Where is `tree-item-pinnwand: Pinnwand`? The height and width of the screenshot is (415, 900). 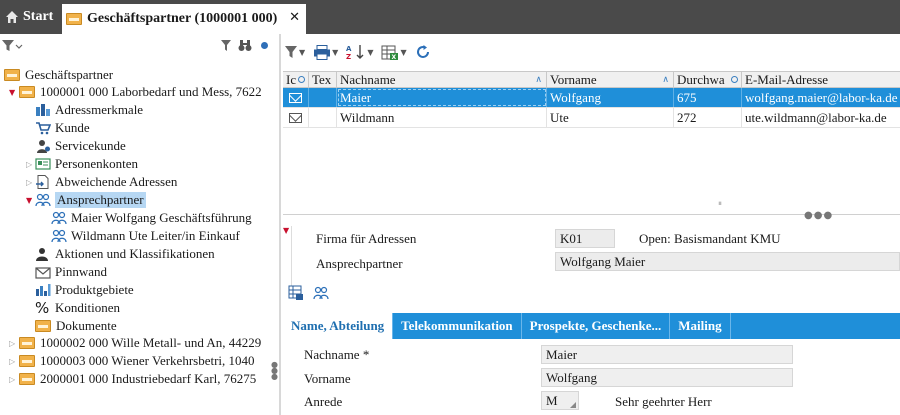 tree-item-pinnwand: Pinnwand is located at coordinates (71, 272).